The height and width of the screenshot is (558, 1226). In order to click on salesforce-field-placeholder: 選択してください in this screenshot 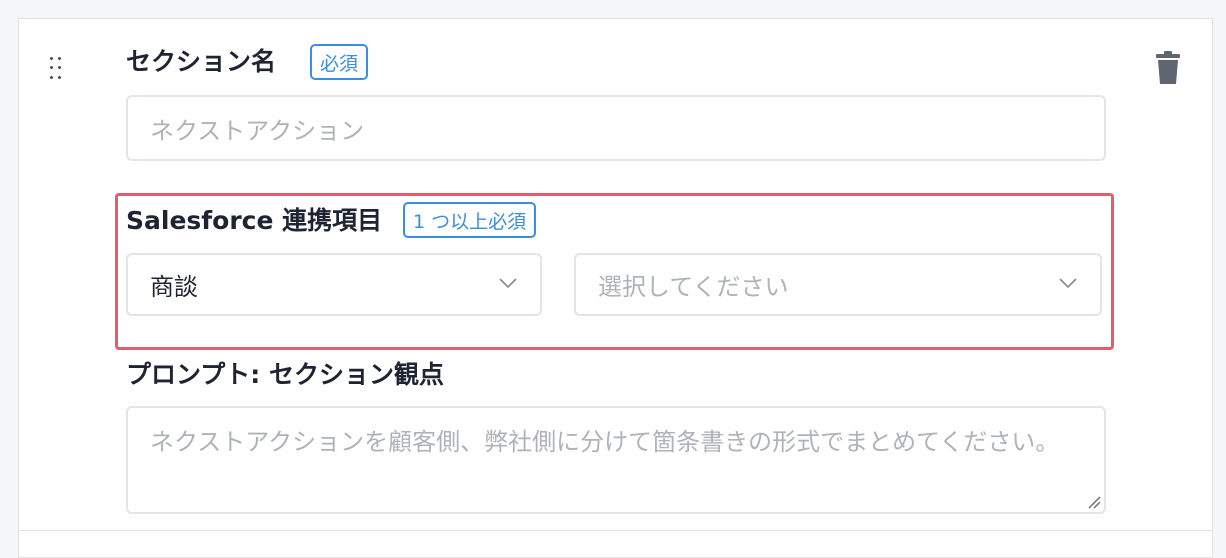, I will do `click(693, 287)`.